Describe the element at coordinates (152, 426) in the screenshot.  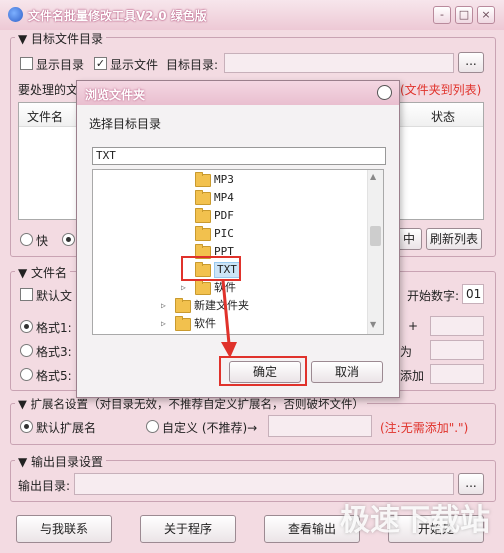
I see `custom-ext-radio` at that location.